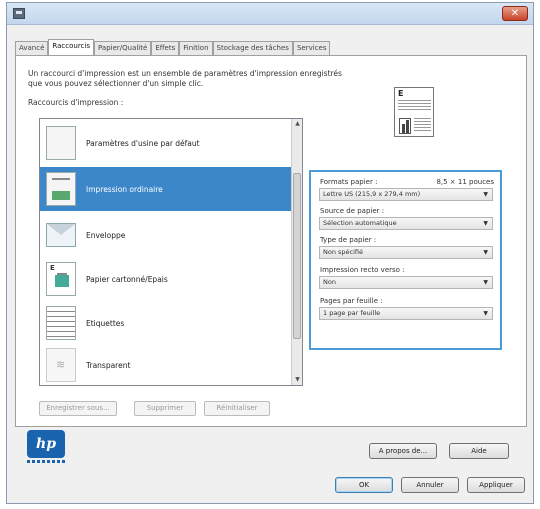 The image size is (540, 509). What do you see at coordinates (61, 365) in the screenshot?
I see `transparency-icon` at bounding box center [61, 365].